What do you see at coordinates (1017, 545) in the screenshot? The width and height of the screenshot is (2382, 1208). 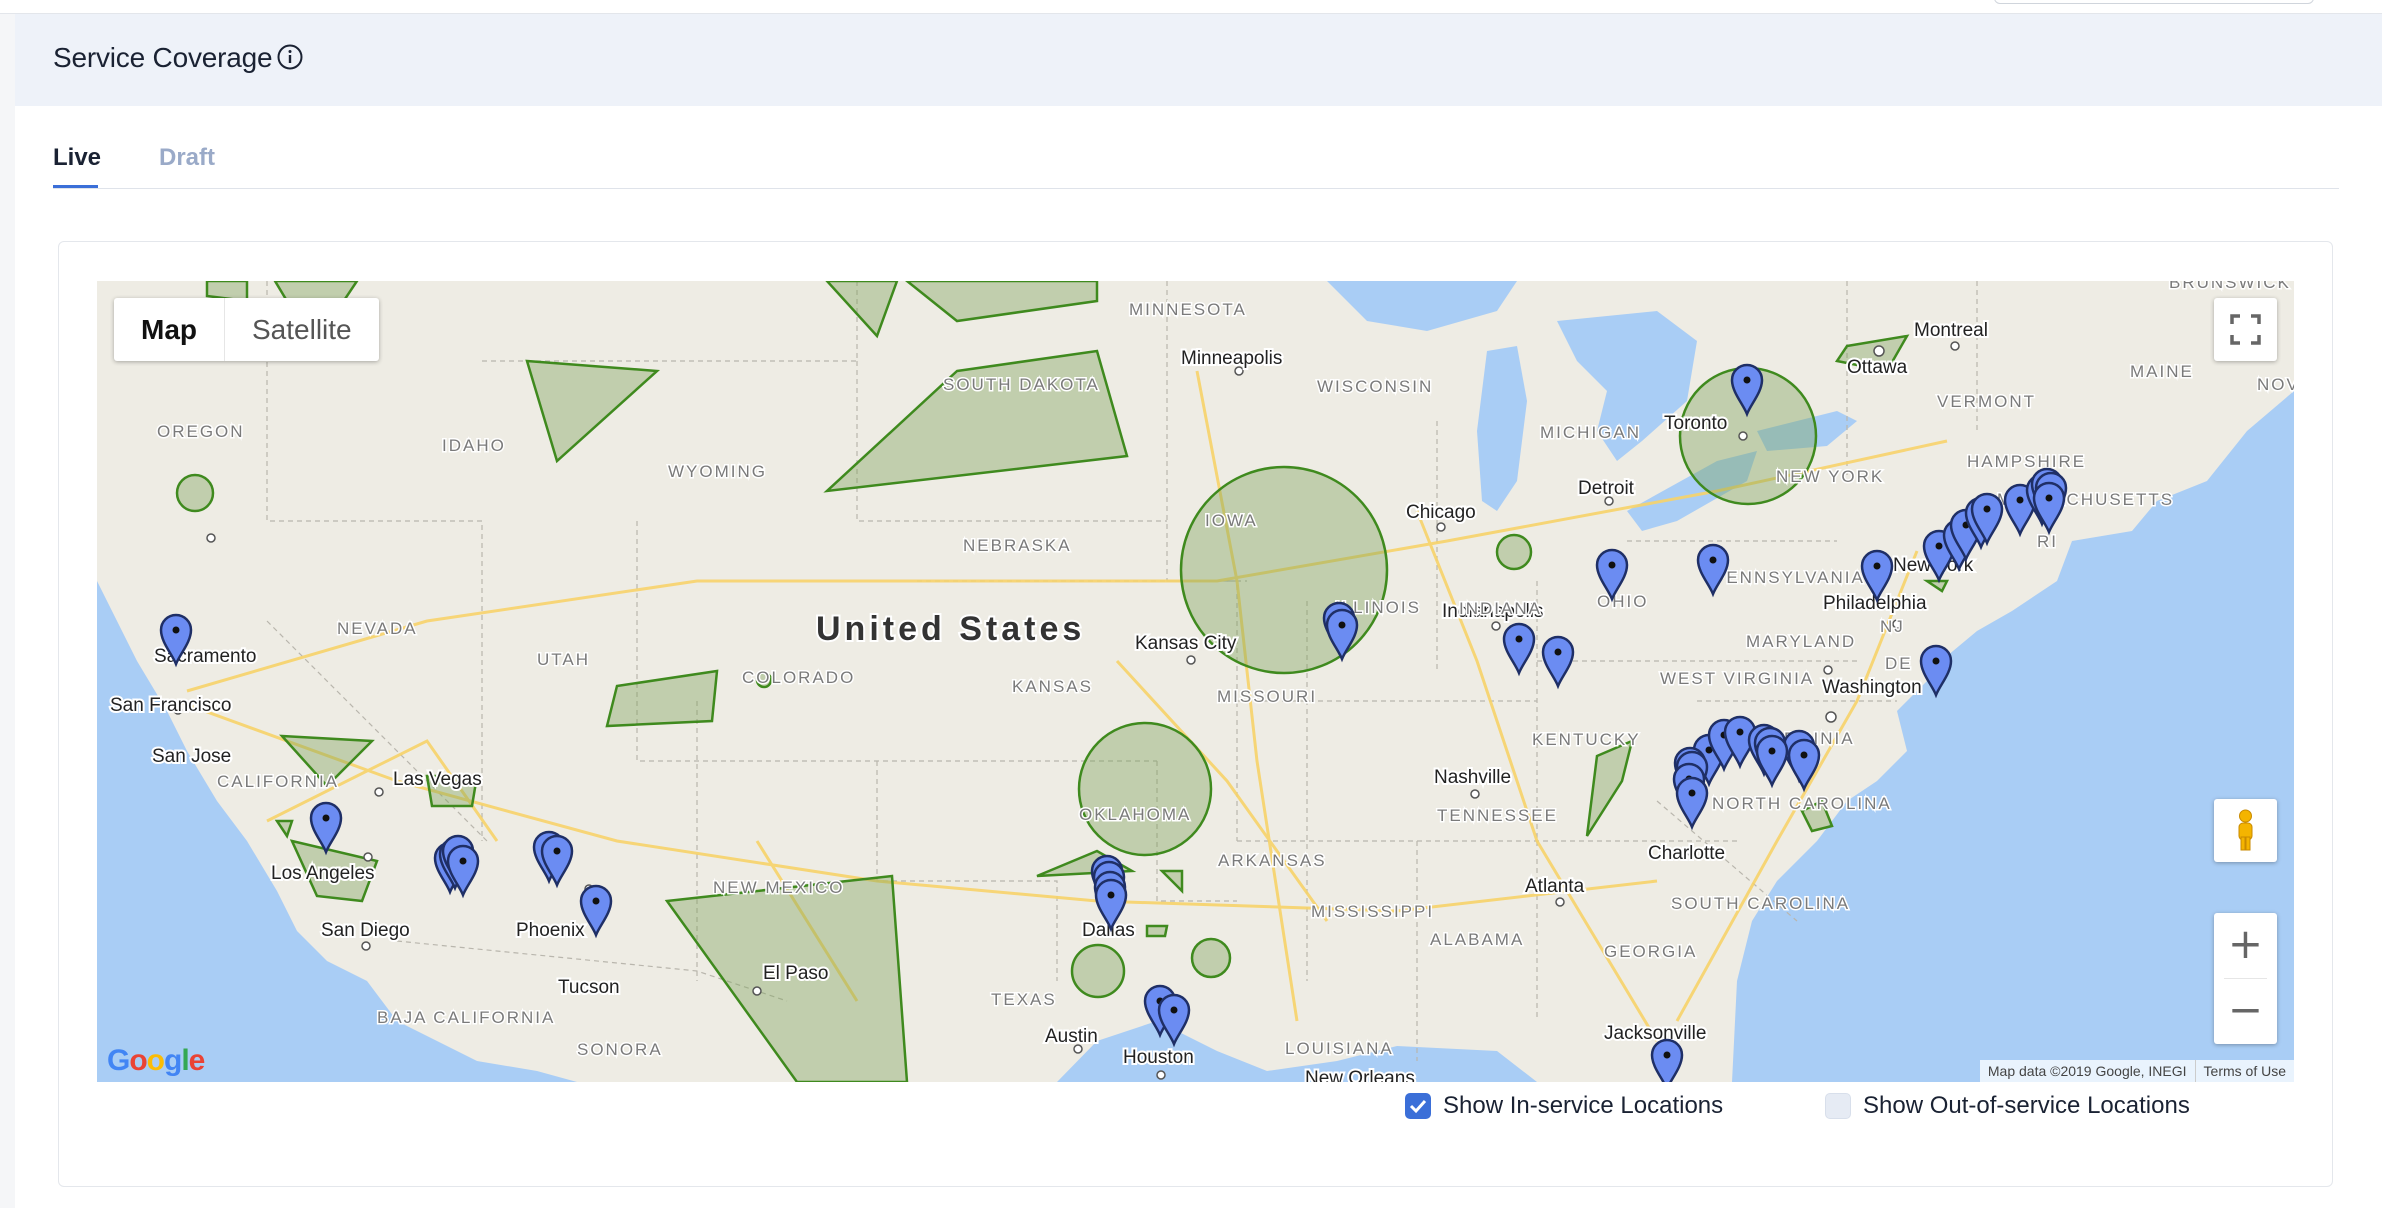 I see `region-label: NEBRASKA` at bounding box center [1017, 545].